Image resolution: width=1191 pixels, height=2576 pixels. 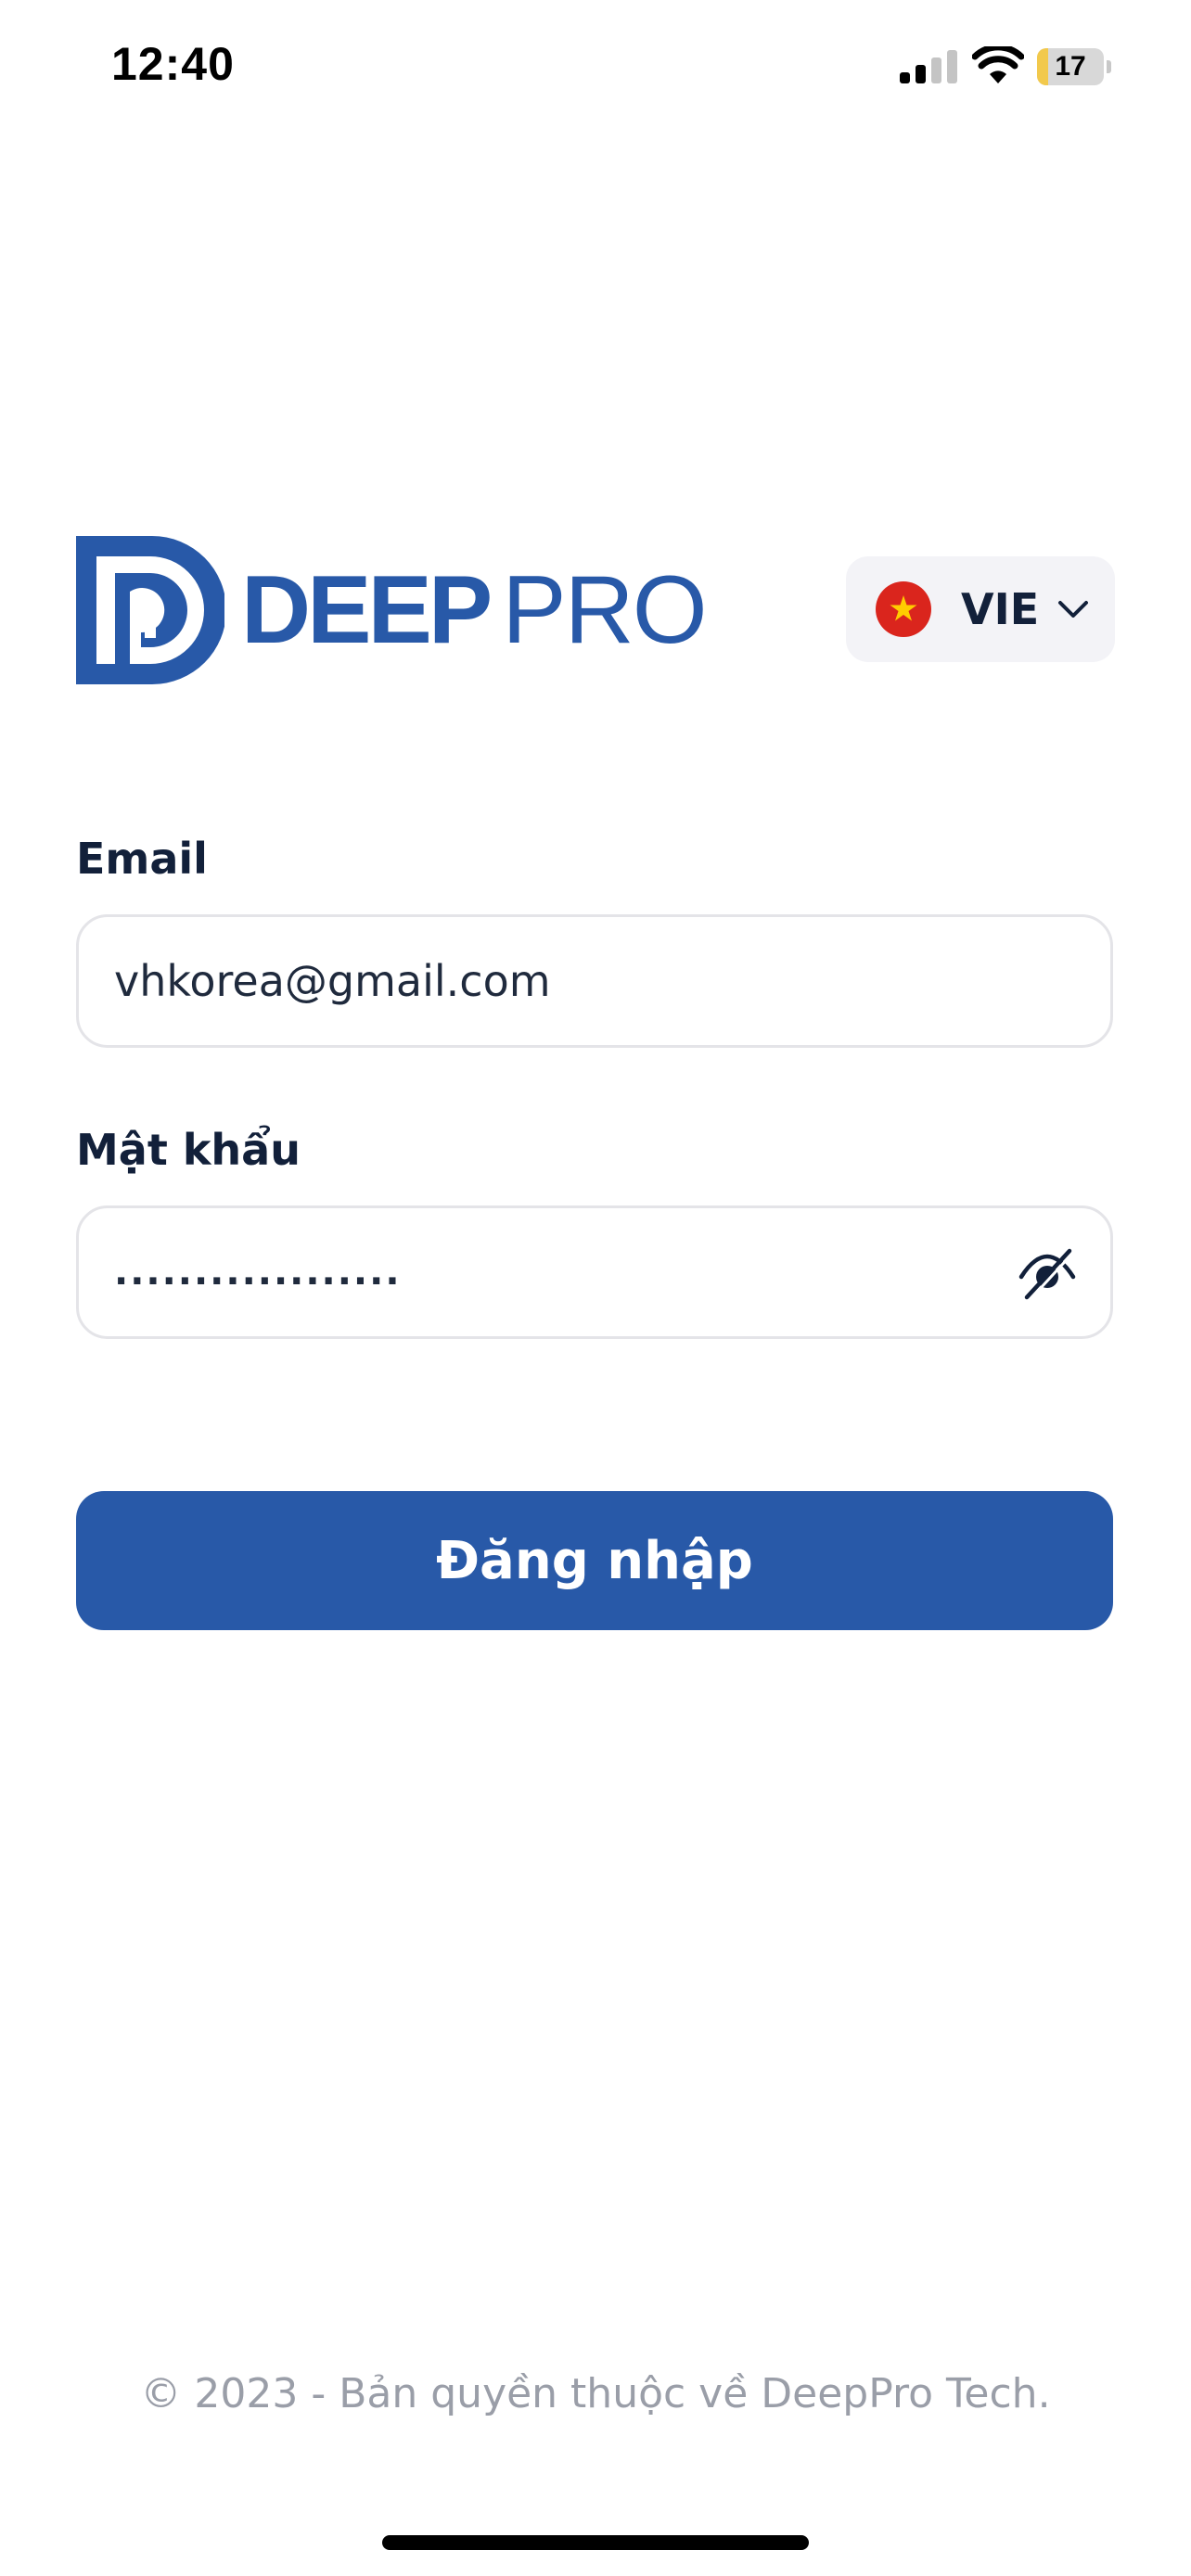 What do you see at coordinates (595, 2542) in the screenshot?
I see `home-indicator` at bounding box center [595, 2542].